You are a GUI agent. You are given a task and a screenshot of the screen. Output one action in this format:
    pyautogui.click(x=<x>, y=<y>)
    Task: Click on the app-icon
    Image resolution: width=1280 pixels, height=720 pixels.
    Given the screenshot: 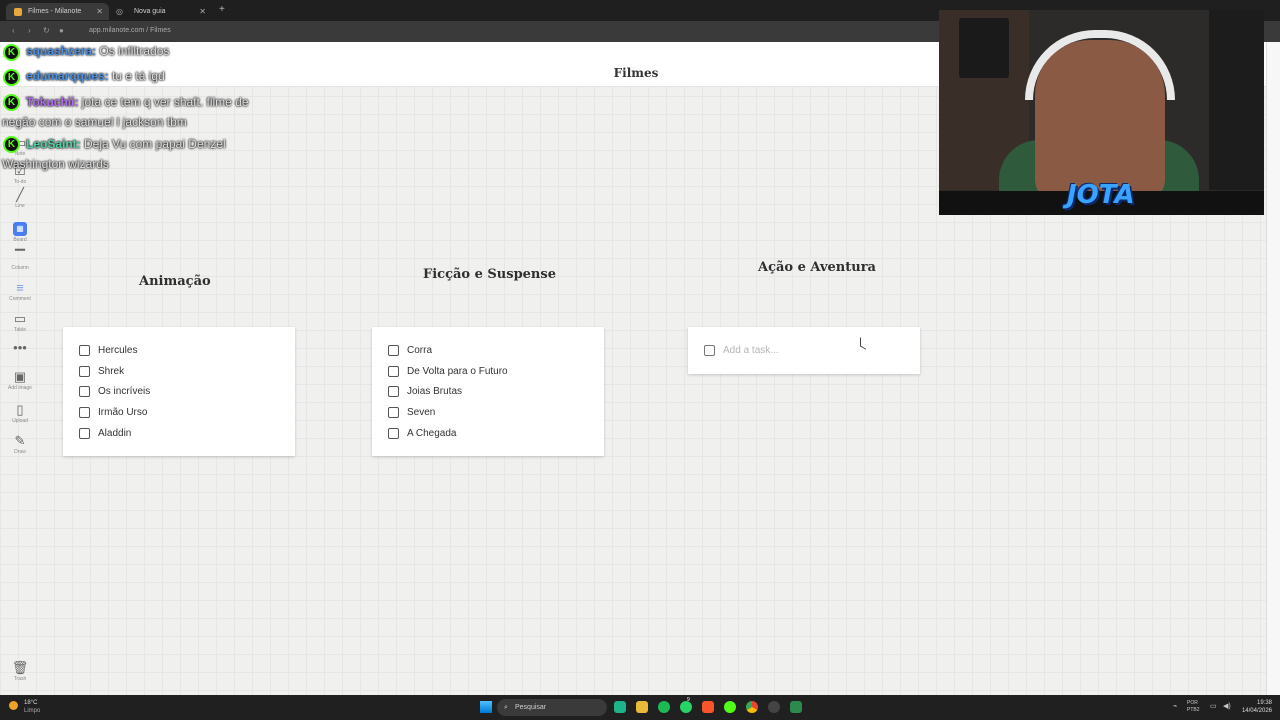 What is the action you would take?
    pyautogui.click(x=796, y=707)
    